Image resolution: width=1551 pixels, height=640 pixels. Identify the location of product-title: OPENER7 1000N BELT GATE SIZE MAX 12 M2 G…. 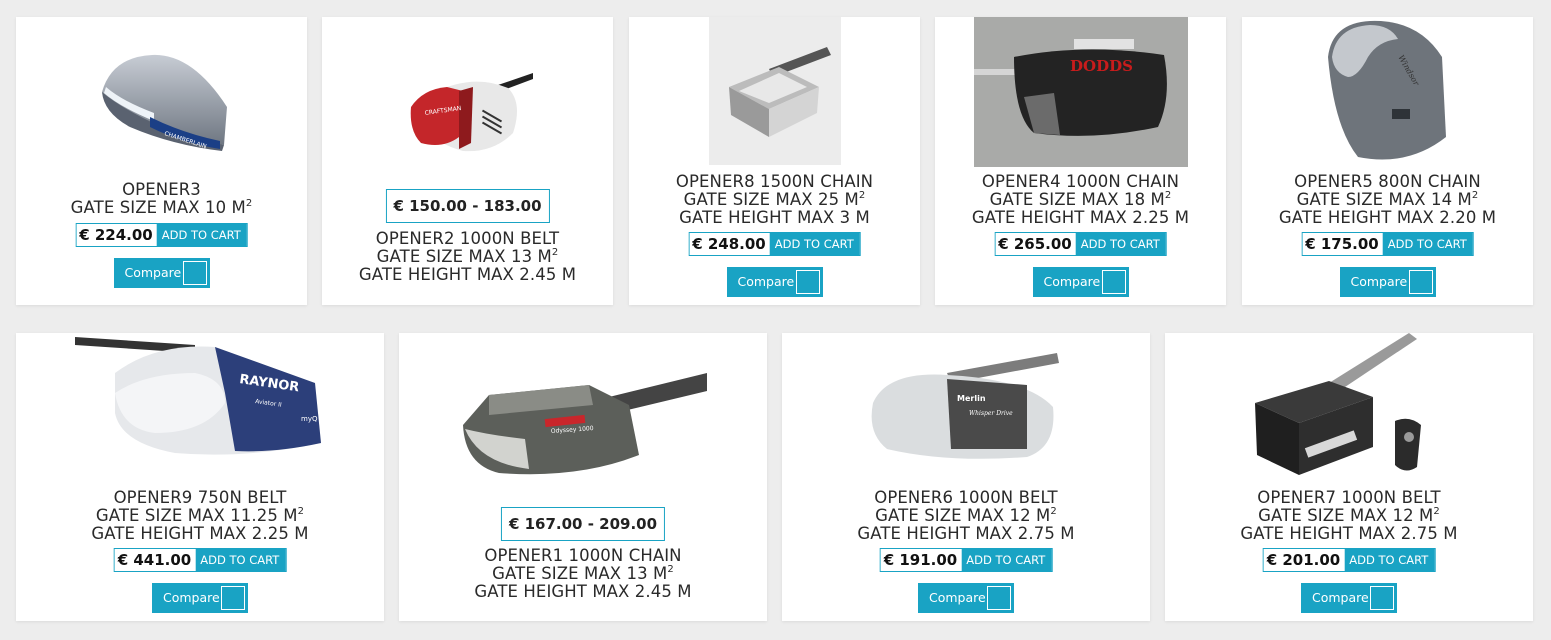
(1349, 516).